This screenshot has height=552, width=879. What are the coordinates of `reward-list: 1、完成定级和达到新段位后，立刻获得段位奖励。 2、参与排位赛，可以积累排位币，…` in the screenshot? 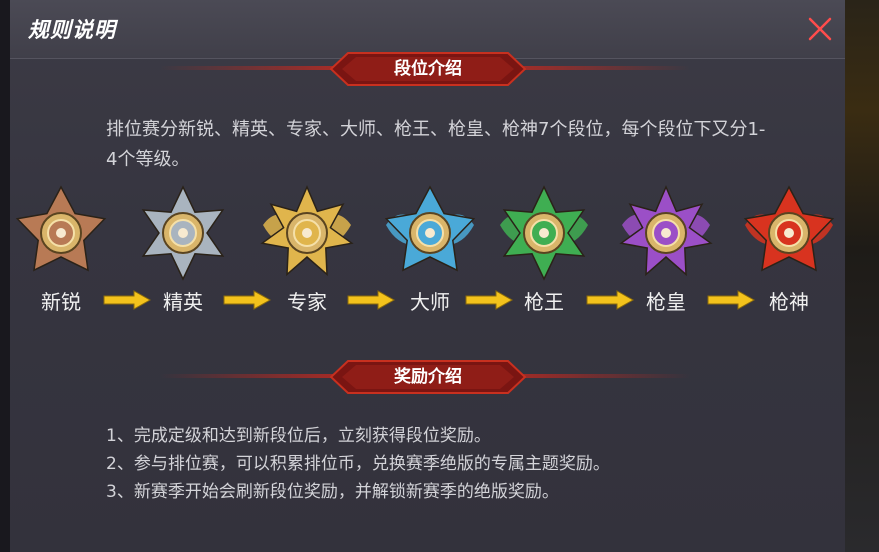 It's located at (456, 464).